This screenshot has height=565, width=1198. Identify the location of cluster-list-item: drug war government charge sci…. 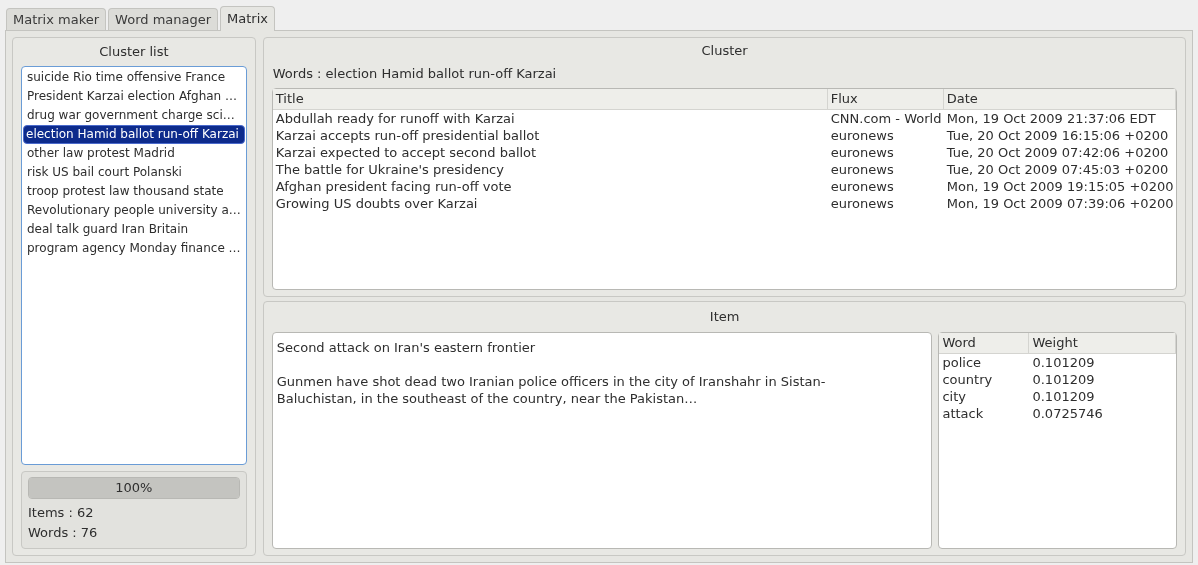
(134, 115).